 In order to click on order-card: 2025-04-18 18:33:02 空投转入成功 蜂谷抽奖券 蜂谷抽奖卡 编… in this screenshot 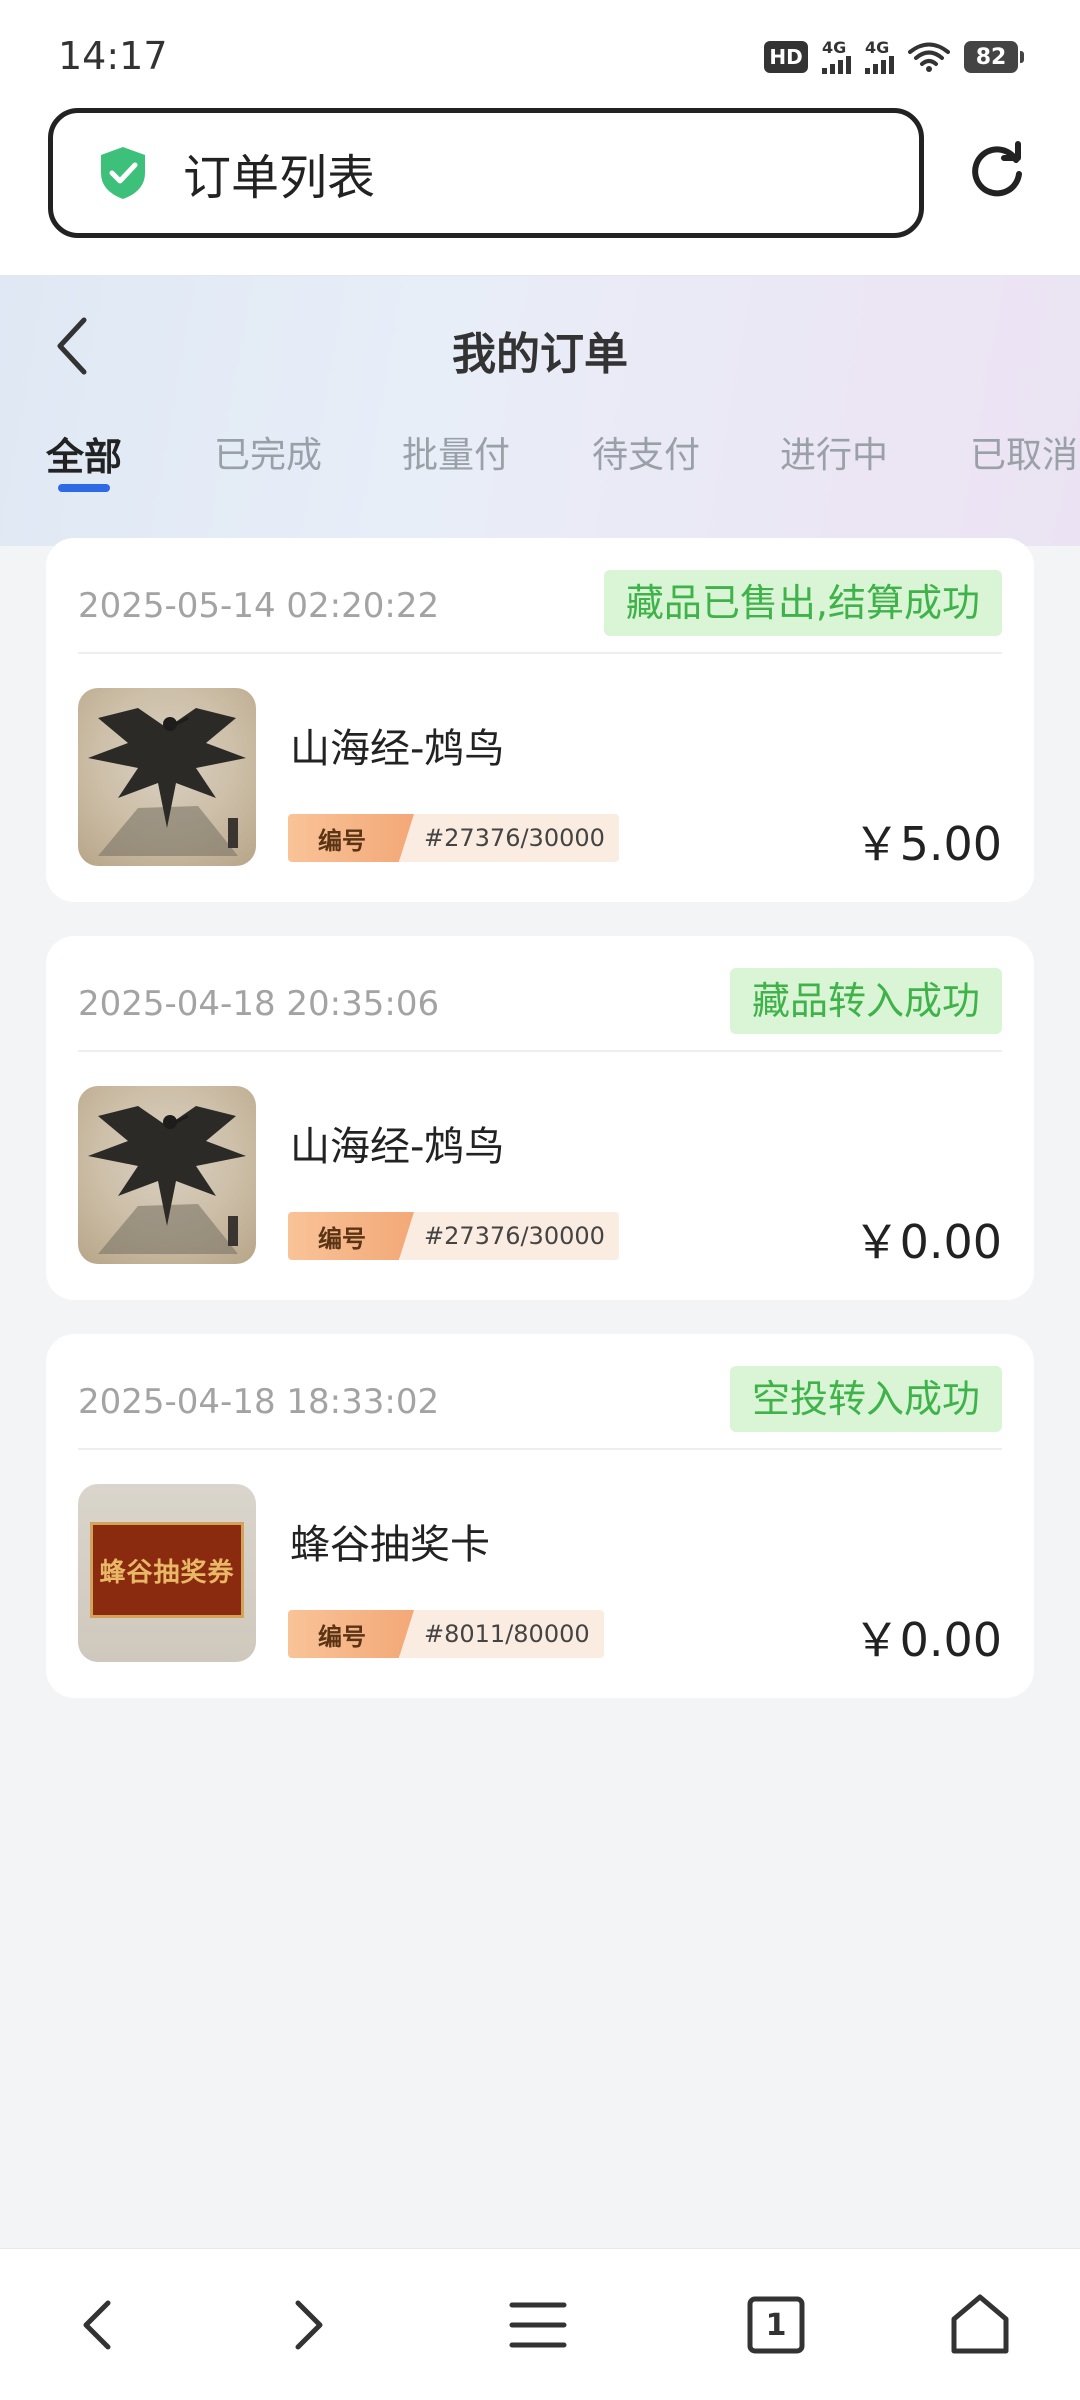, I will do `click(540, 1516)`.